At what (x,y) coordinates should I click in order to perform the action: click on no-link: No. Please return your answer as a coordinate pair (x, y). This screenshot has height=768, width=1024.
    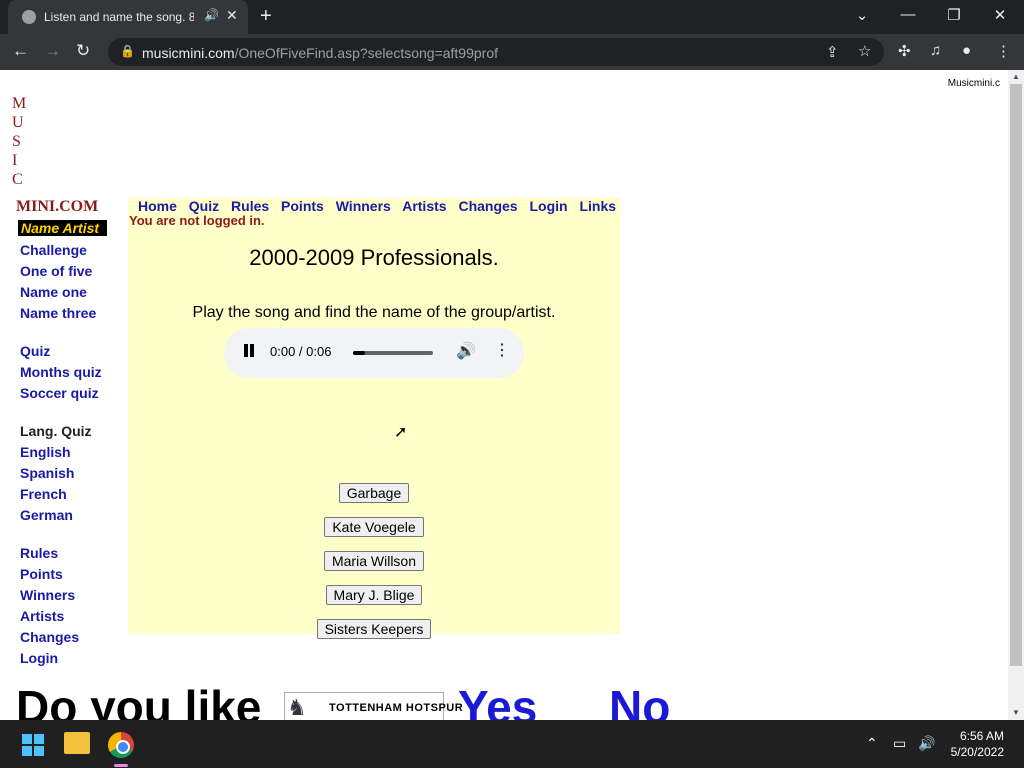
    Looking at the image, I should click on (639, 700).